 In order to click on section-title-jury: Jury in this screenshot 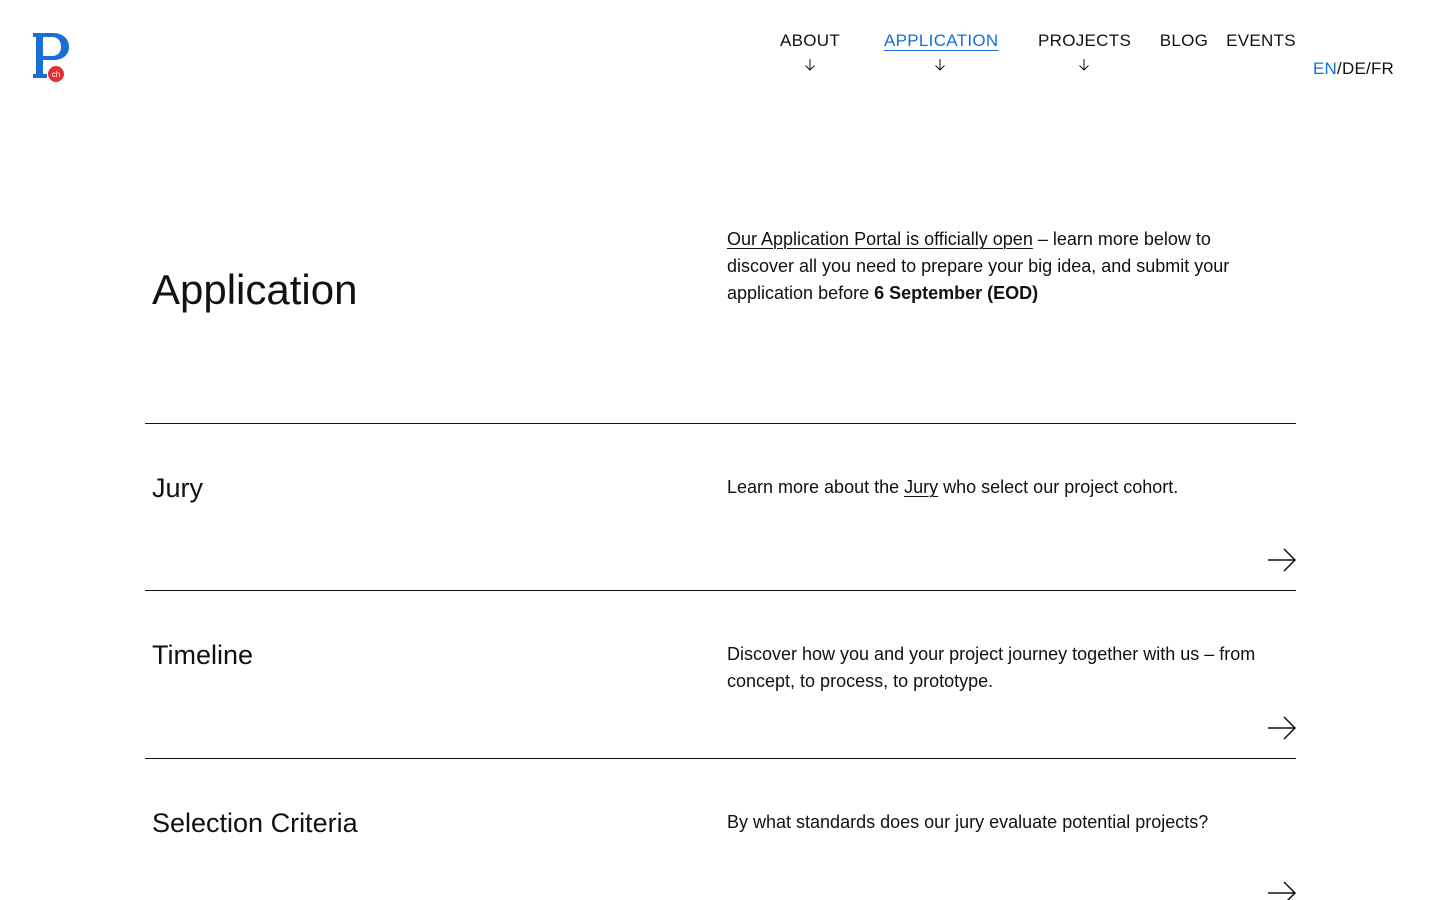, I will do `click(178, 488)`.